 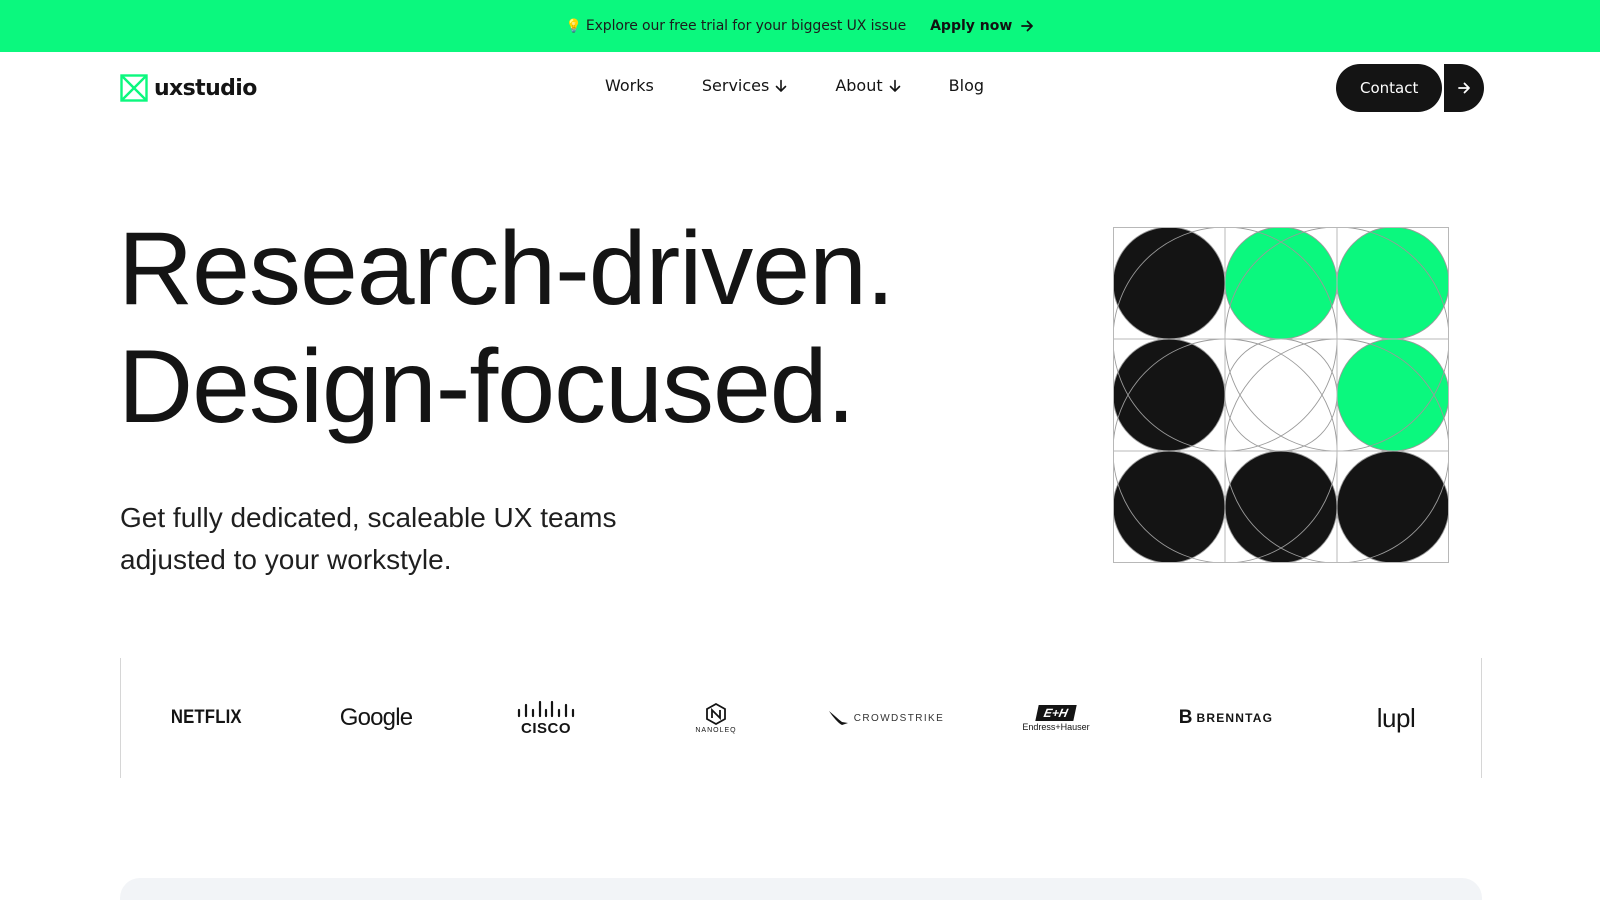 I want to click on brenntag-mark-icon: B, so click(x=1185, y=717).